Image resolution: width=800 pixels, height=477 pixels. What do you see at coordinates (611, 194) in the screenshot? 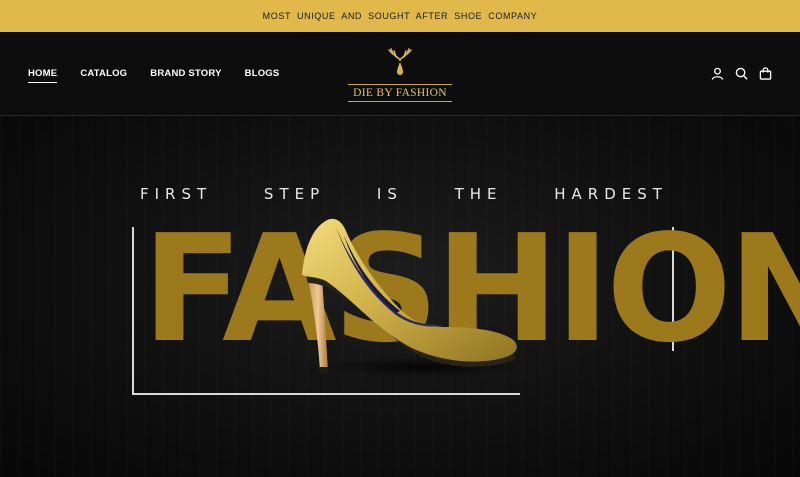
I see `tagline-word: HARDEST` at bounding box center [611, 194].